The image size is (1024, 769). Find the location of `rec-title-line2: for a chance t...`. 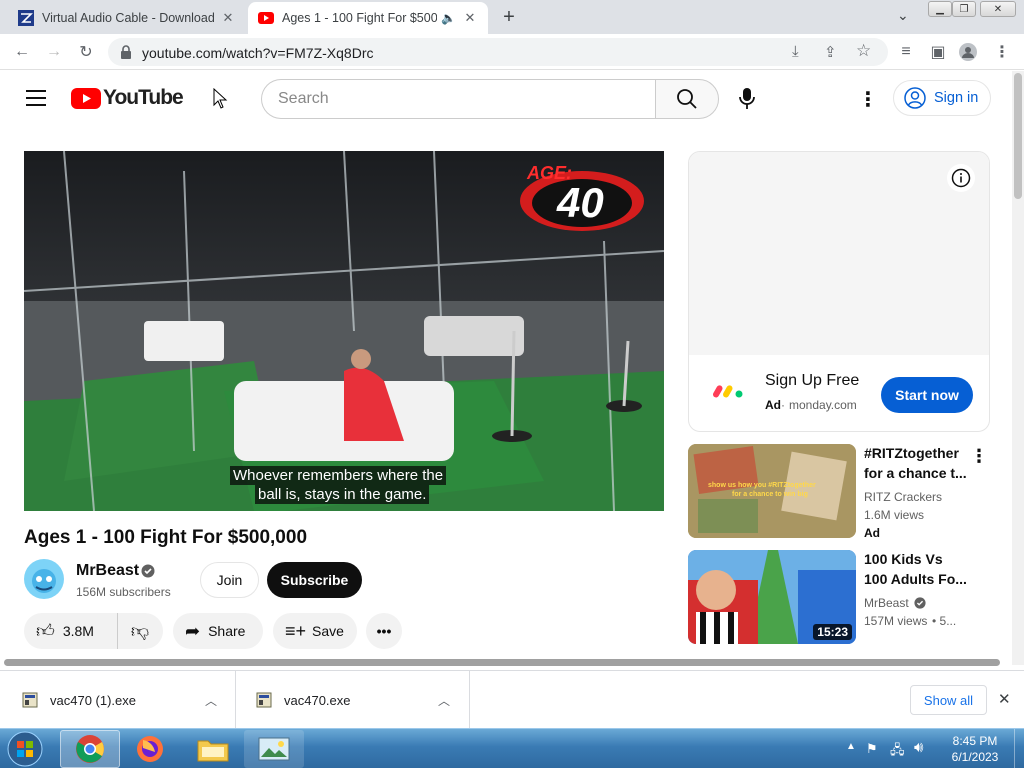

rec-title-line2: for a chance t... is located at coordinates (920, 473).